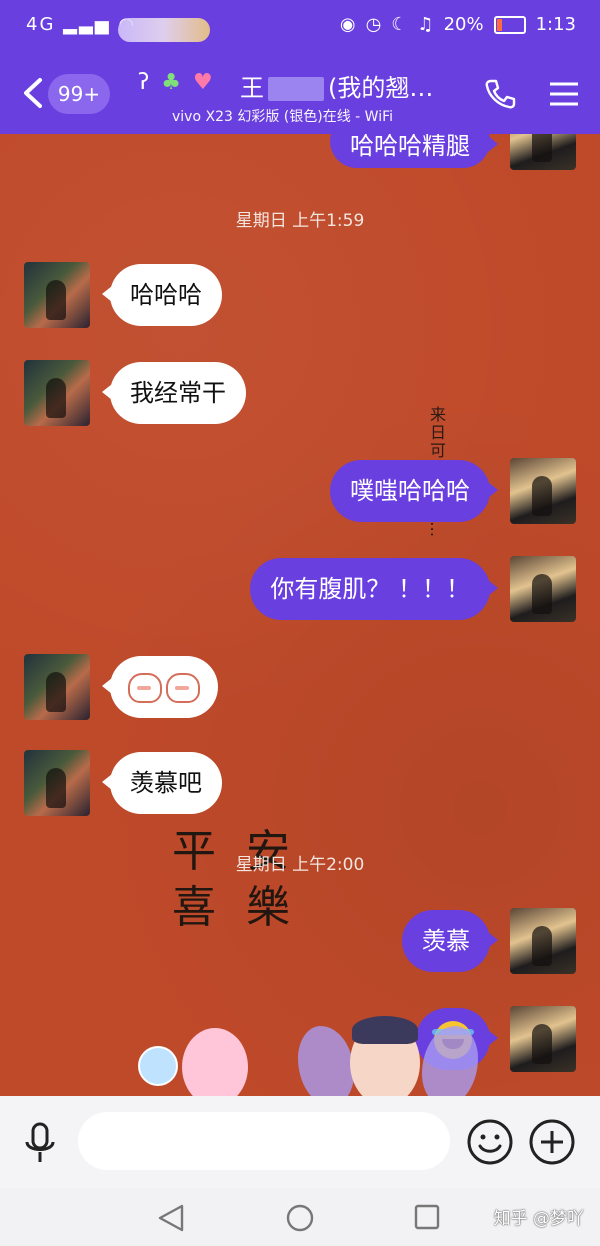 This screenshot has width=600, height=1246. I want to click on sprout-icon: ♣, so click(171, 82).